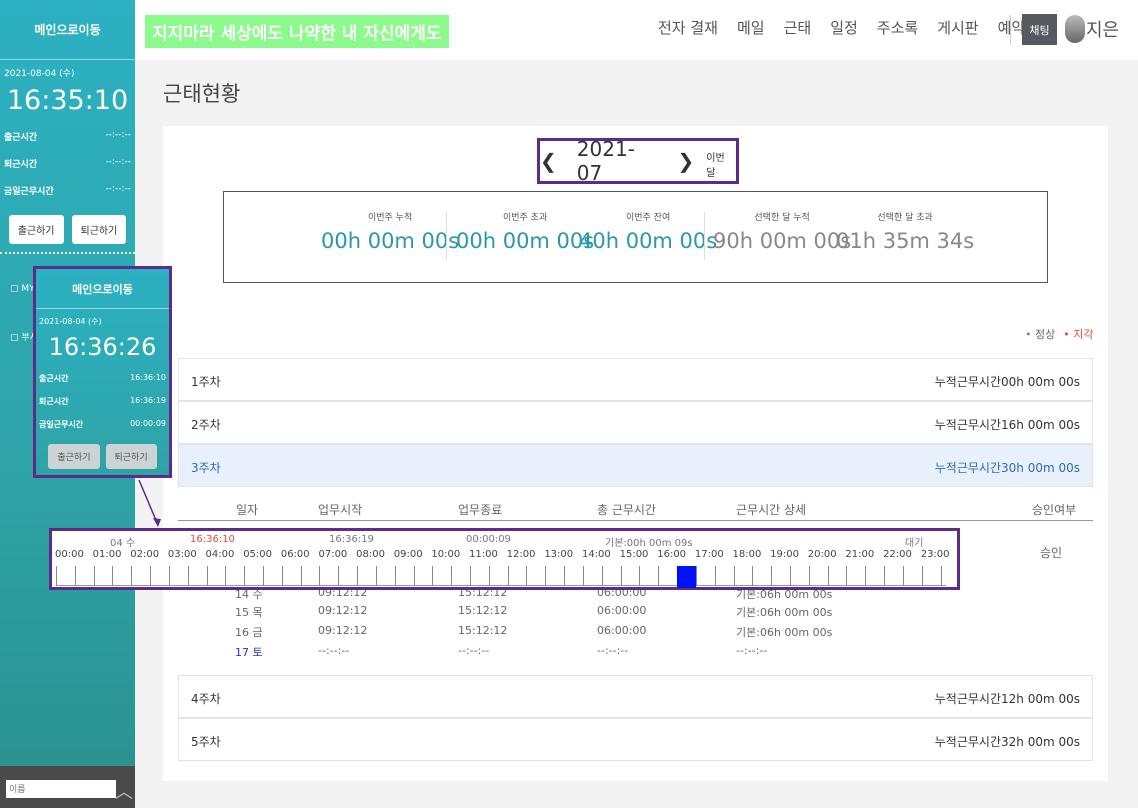 This screenshot has height=808, width=1138. What do you see at coordinates (784, 554) in the screenshot?
I see `timeline-hour-label: 19:00` at bounding box center [784, 554].